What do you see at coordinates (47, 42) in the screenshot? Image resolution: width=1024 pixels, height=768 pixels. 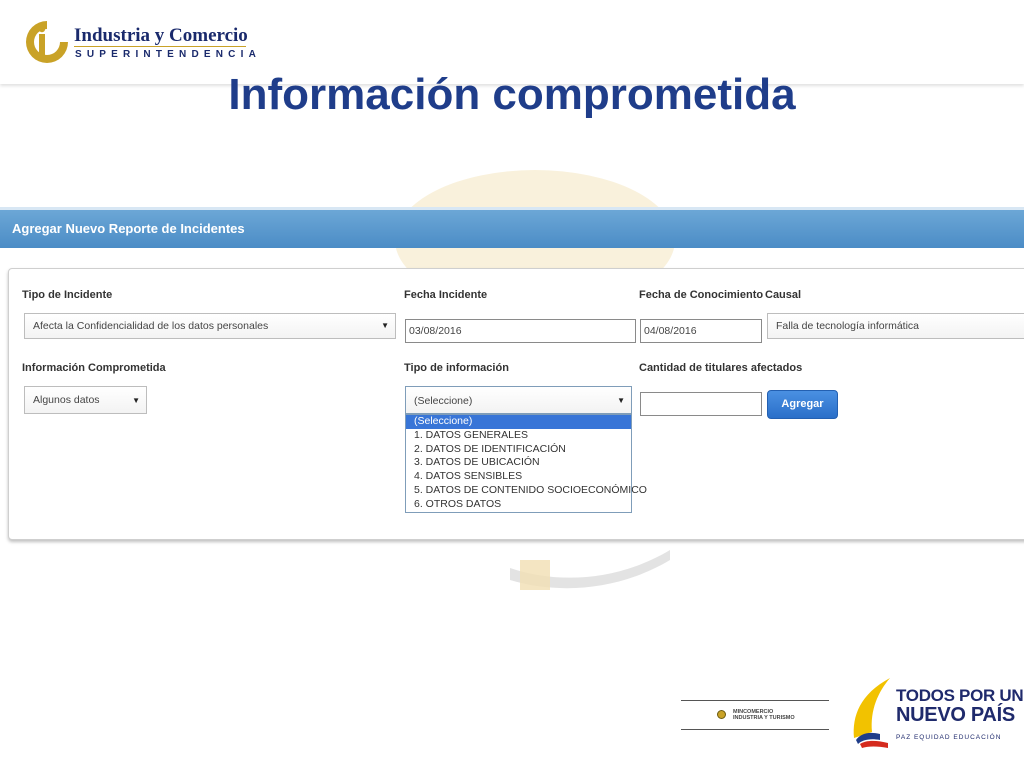 I see `sic-emblem-icon` at bounding box center [47, 42].